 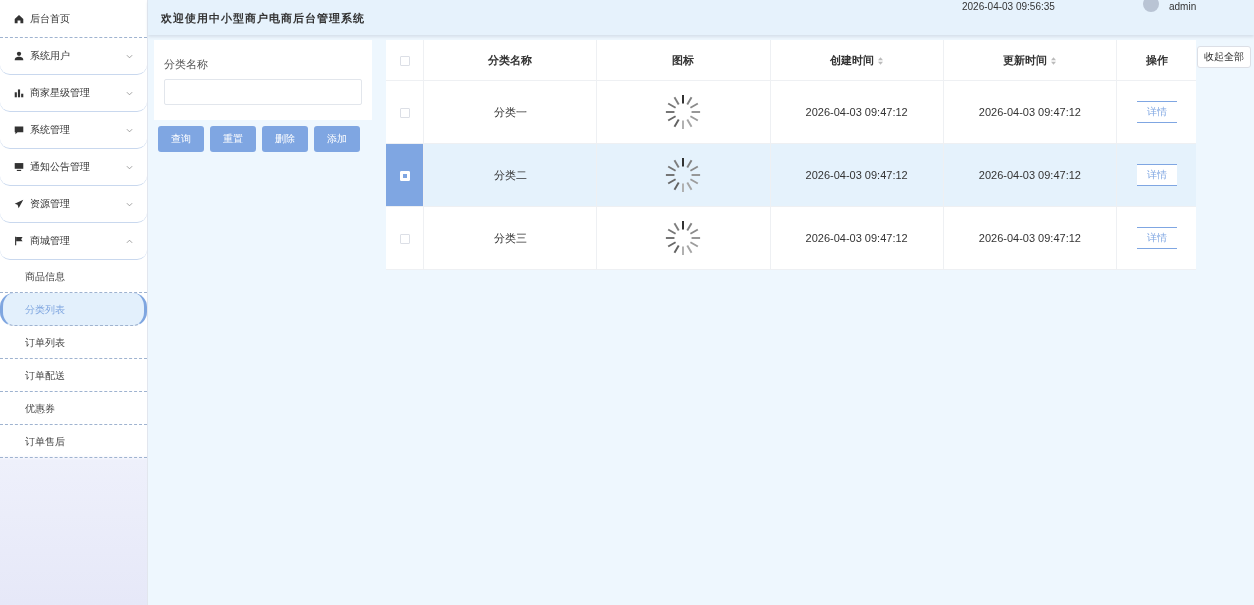 What do you see at coordinates (73, 19) in the screenshot?
I see `menu-item: 后台首页` at bounding box center [73, 19].